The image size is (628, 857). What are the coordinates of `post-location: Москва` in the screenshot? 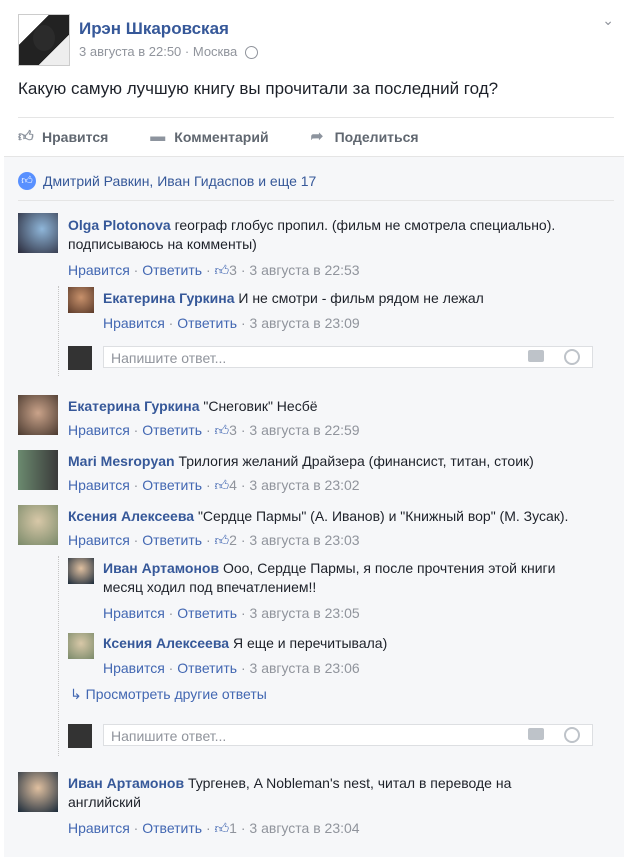 It's located at (215, 51).